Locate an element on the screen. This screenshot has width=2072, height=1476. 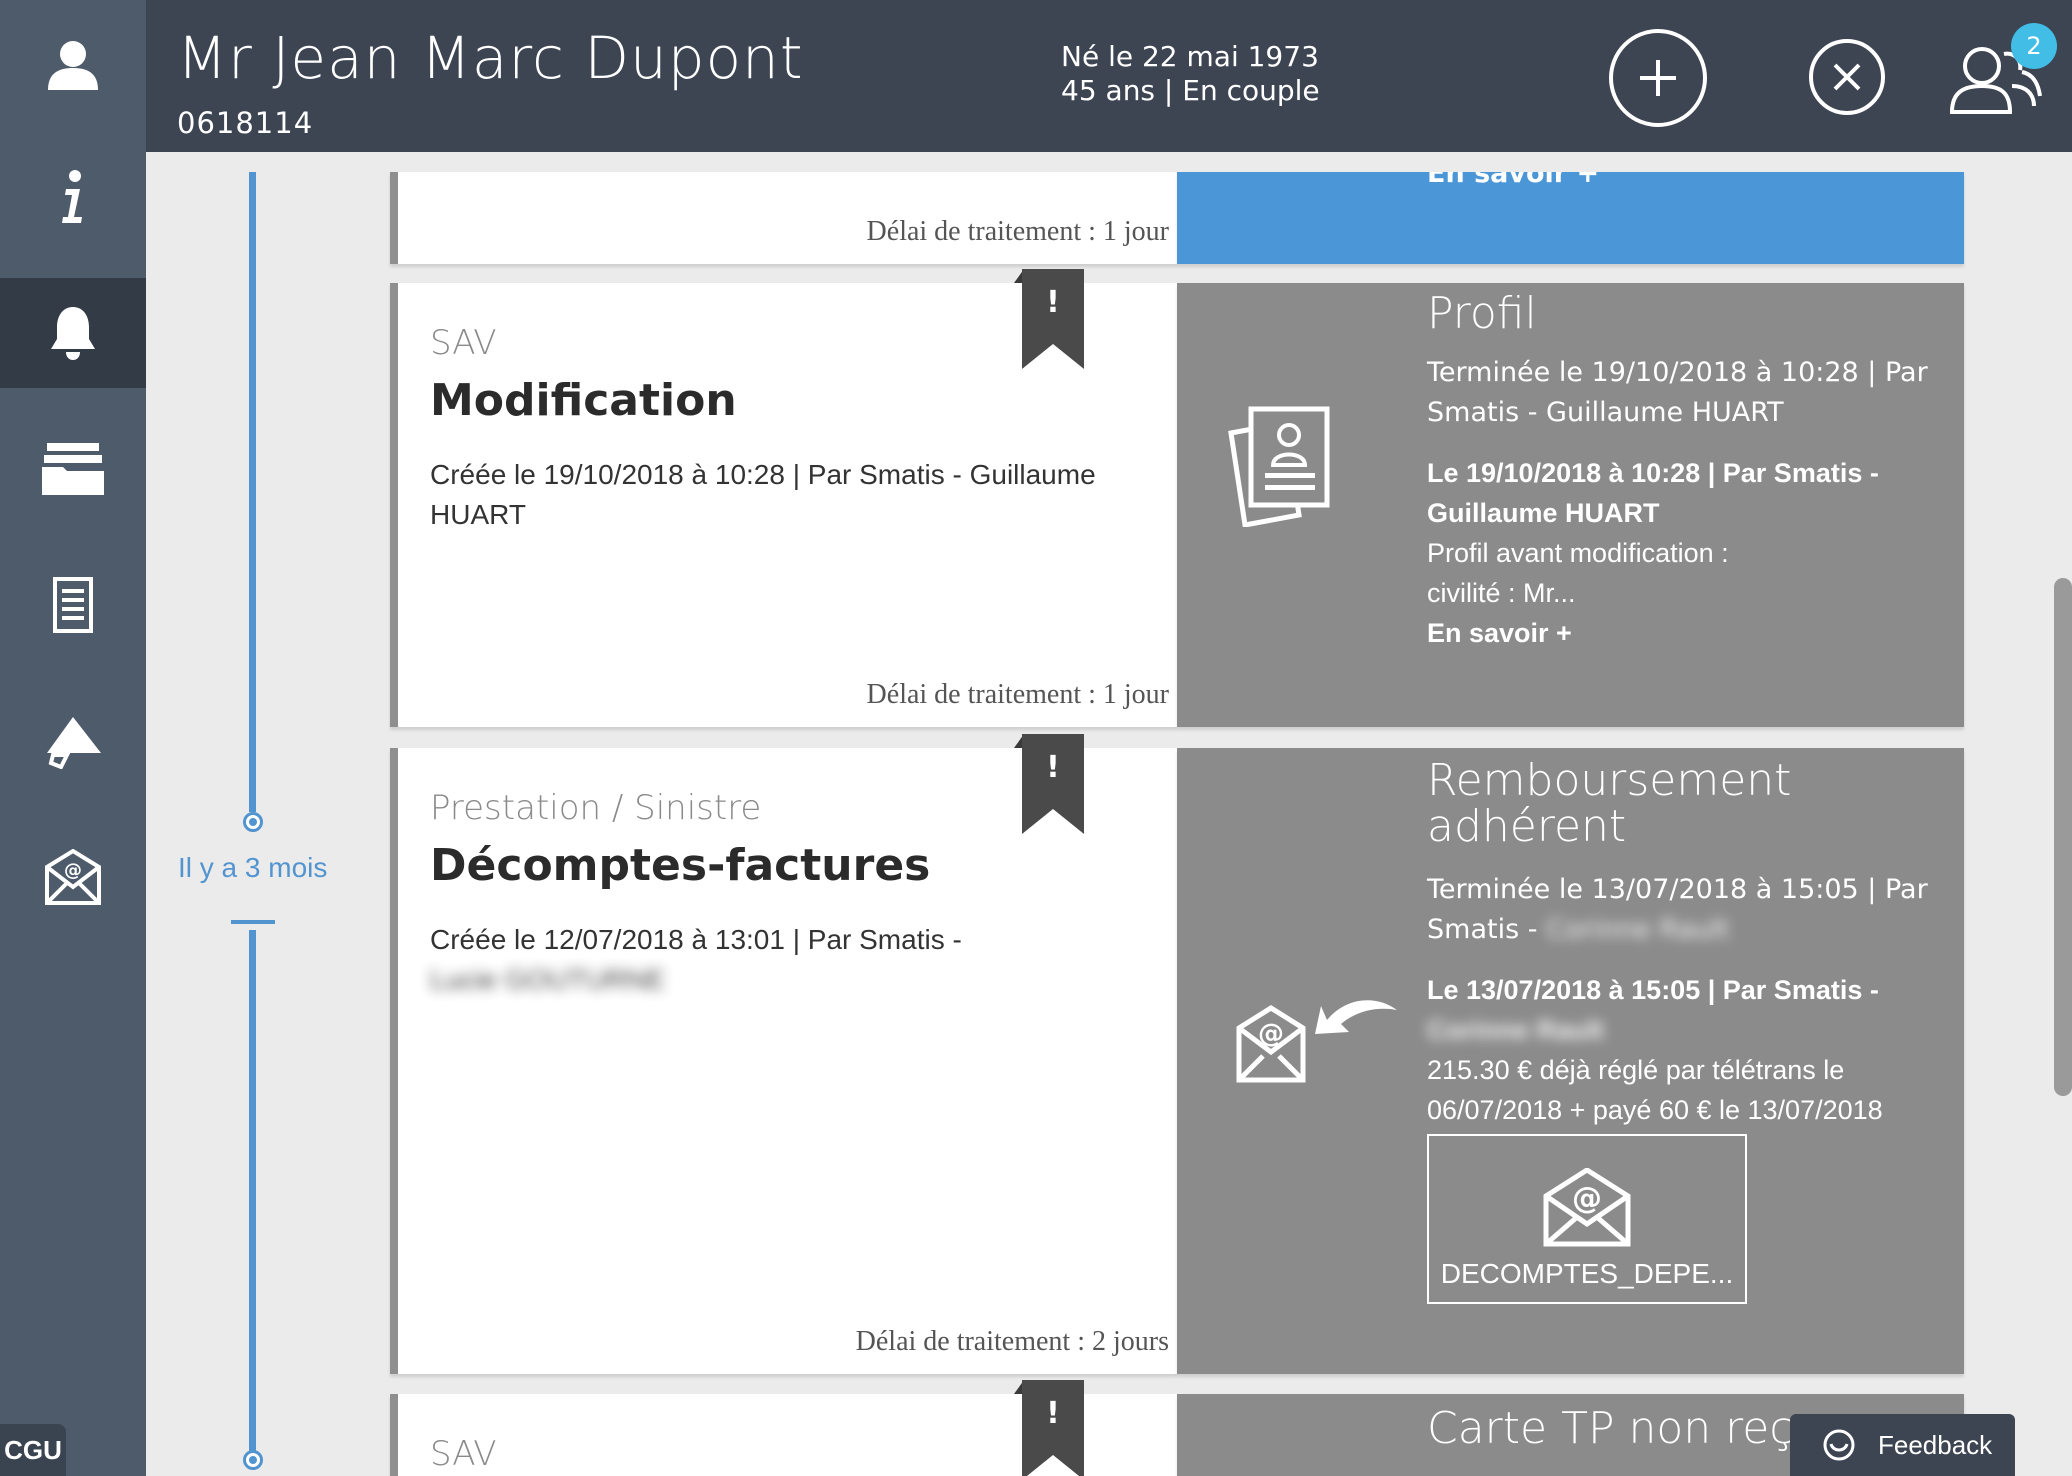
bell-icon is located at coordinates (73, 333).